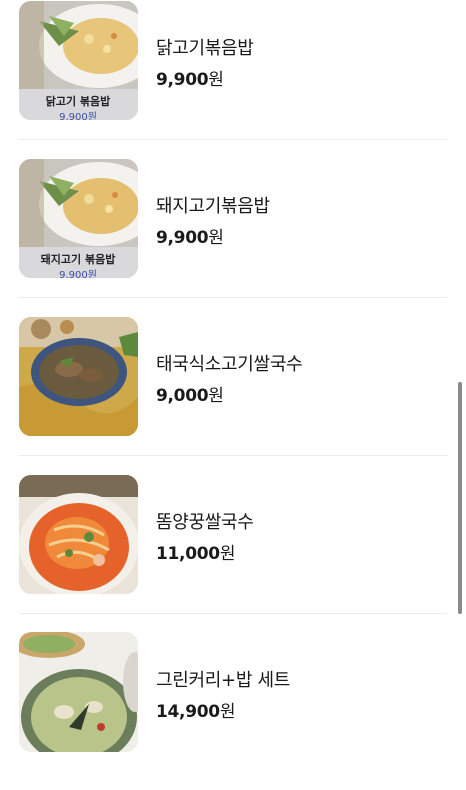 The height and width of the screenshot is (790, 466). Describe the element at coordinates (205, 522) in the screenshot. I see `menu-item-name: 똠양꿍쌀국수` at that location.